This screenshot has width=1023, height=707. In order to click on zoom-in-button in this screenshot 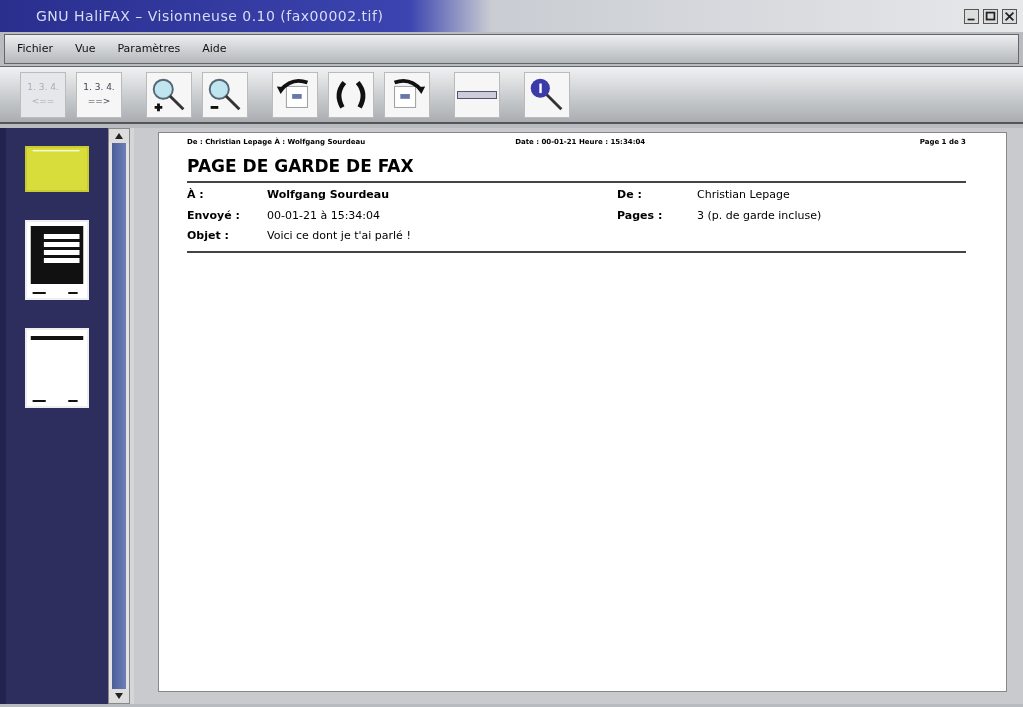, I will do `click(169, 94)`.